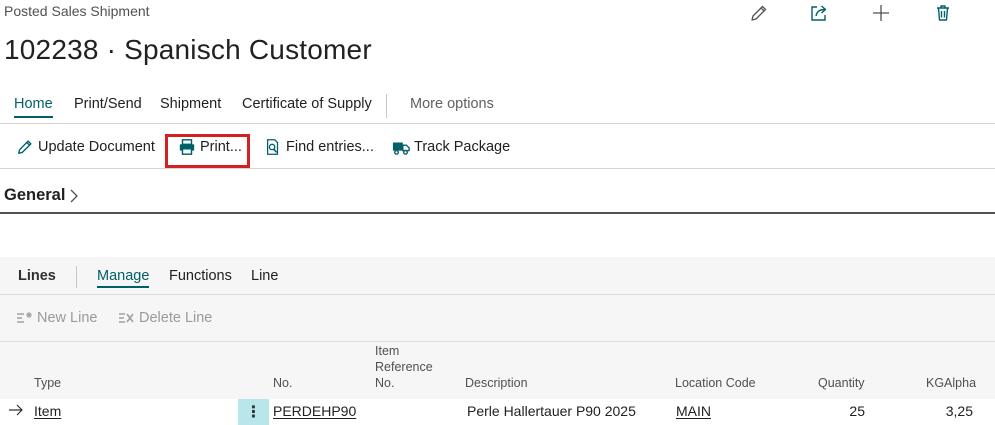 Image resolution: width=995 pixels, height=425 pixels. I want to click on lines-menu-separator, so click(76, 277).